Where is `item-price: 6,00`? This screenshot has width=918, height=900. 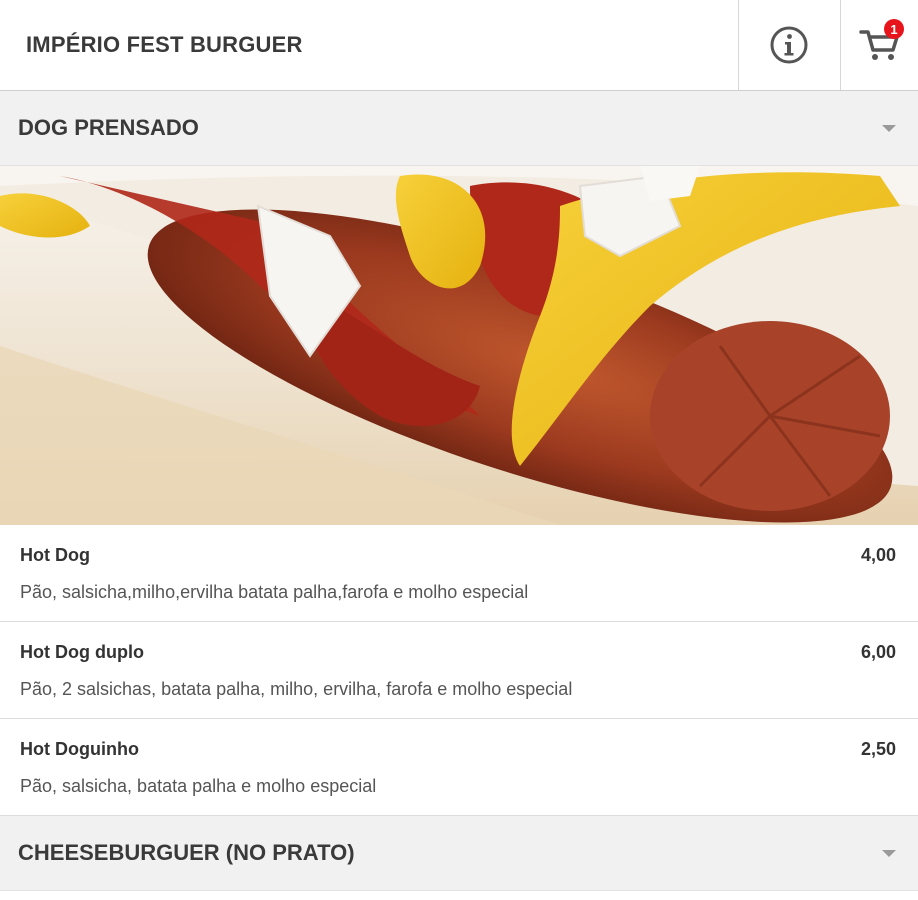 item-price: 6,00 is located at coordinates (878, 652).